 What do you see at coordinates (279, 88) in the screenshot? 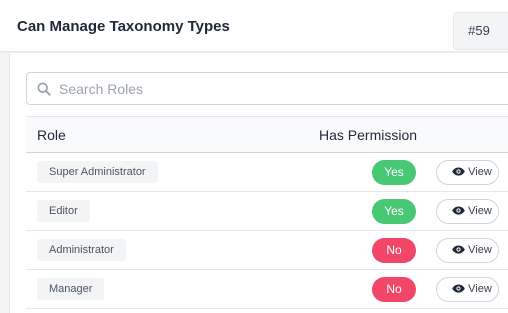
I see `search-input` at bounding box center [279, 88].